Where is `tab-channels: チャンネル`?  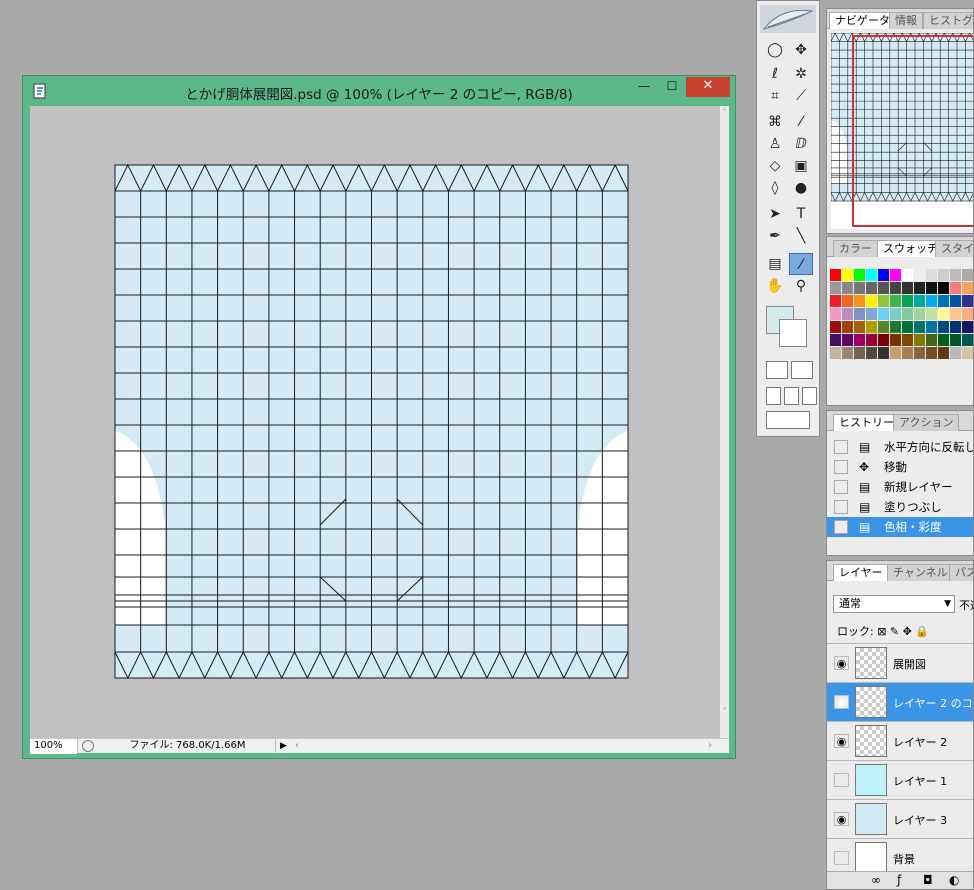
tab-channels: チャンネル is located at coordinates (920, 572).